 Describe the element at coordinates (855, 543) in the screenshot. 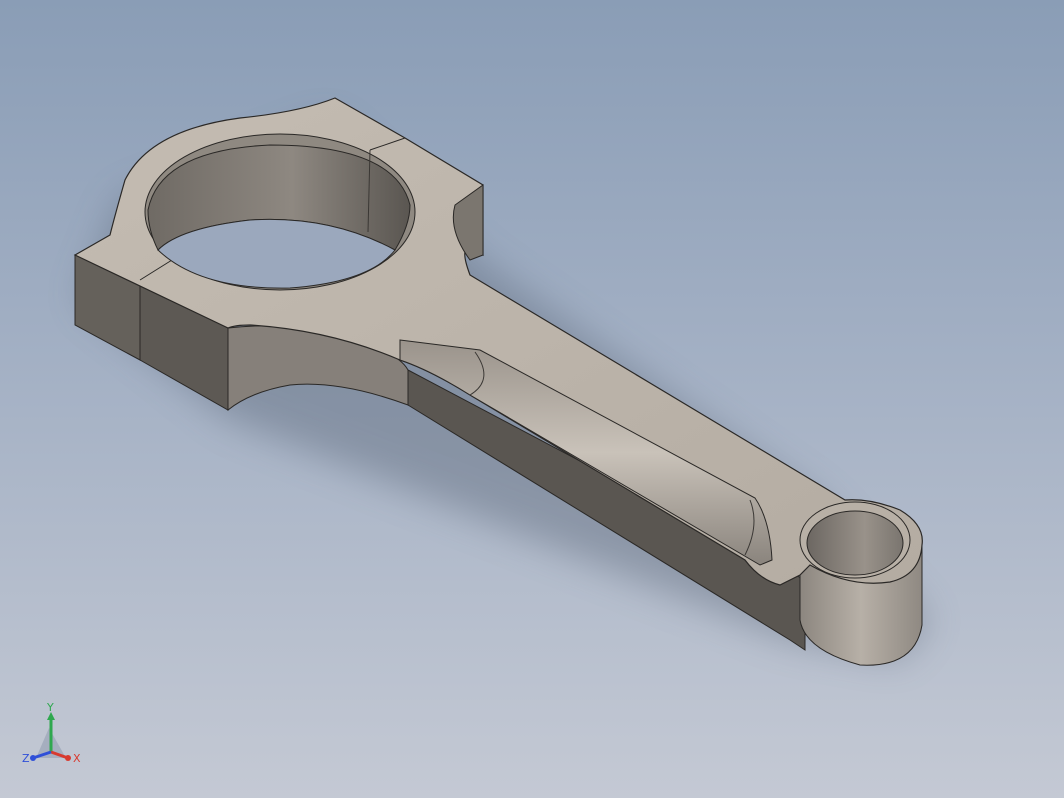

I see `small-end-bore` at that location.